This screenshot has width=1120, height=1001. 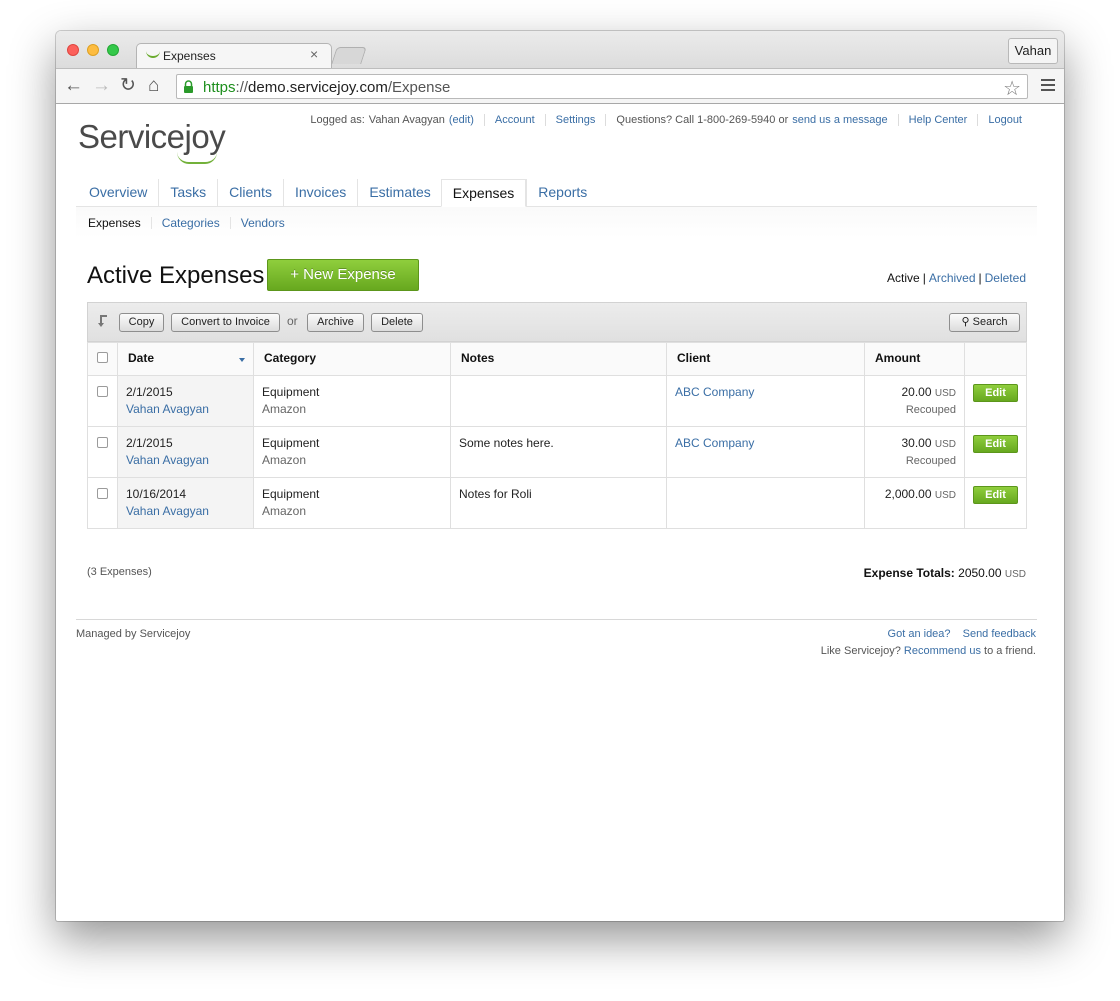 What do you see at coordinates (980, 573) in the screenshot?
I see `totals-value: 2050.00` at bounding box center [980, 573].